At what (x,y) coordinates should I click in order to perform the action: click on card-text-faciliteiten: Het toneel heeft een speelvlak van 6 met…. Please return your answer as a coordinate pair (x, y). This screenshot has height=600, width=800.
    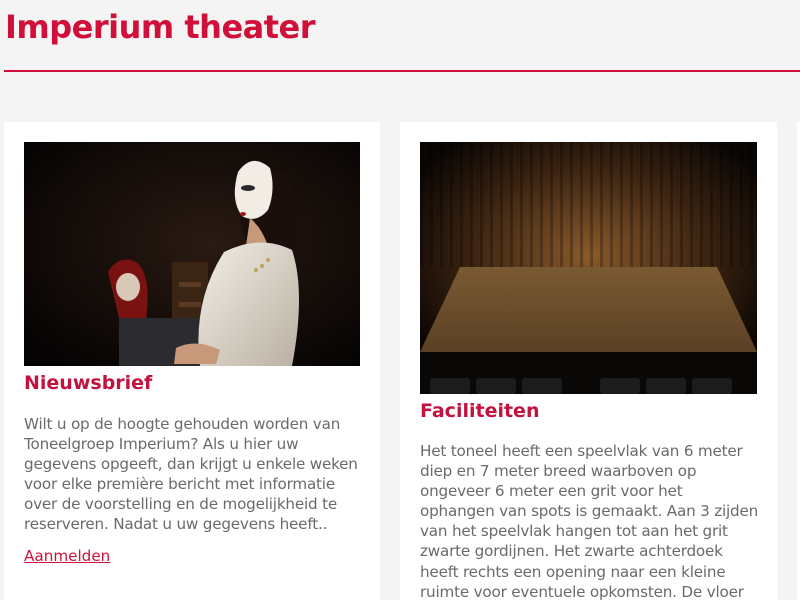
    Looking at the image, I should click on (589, 521).